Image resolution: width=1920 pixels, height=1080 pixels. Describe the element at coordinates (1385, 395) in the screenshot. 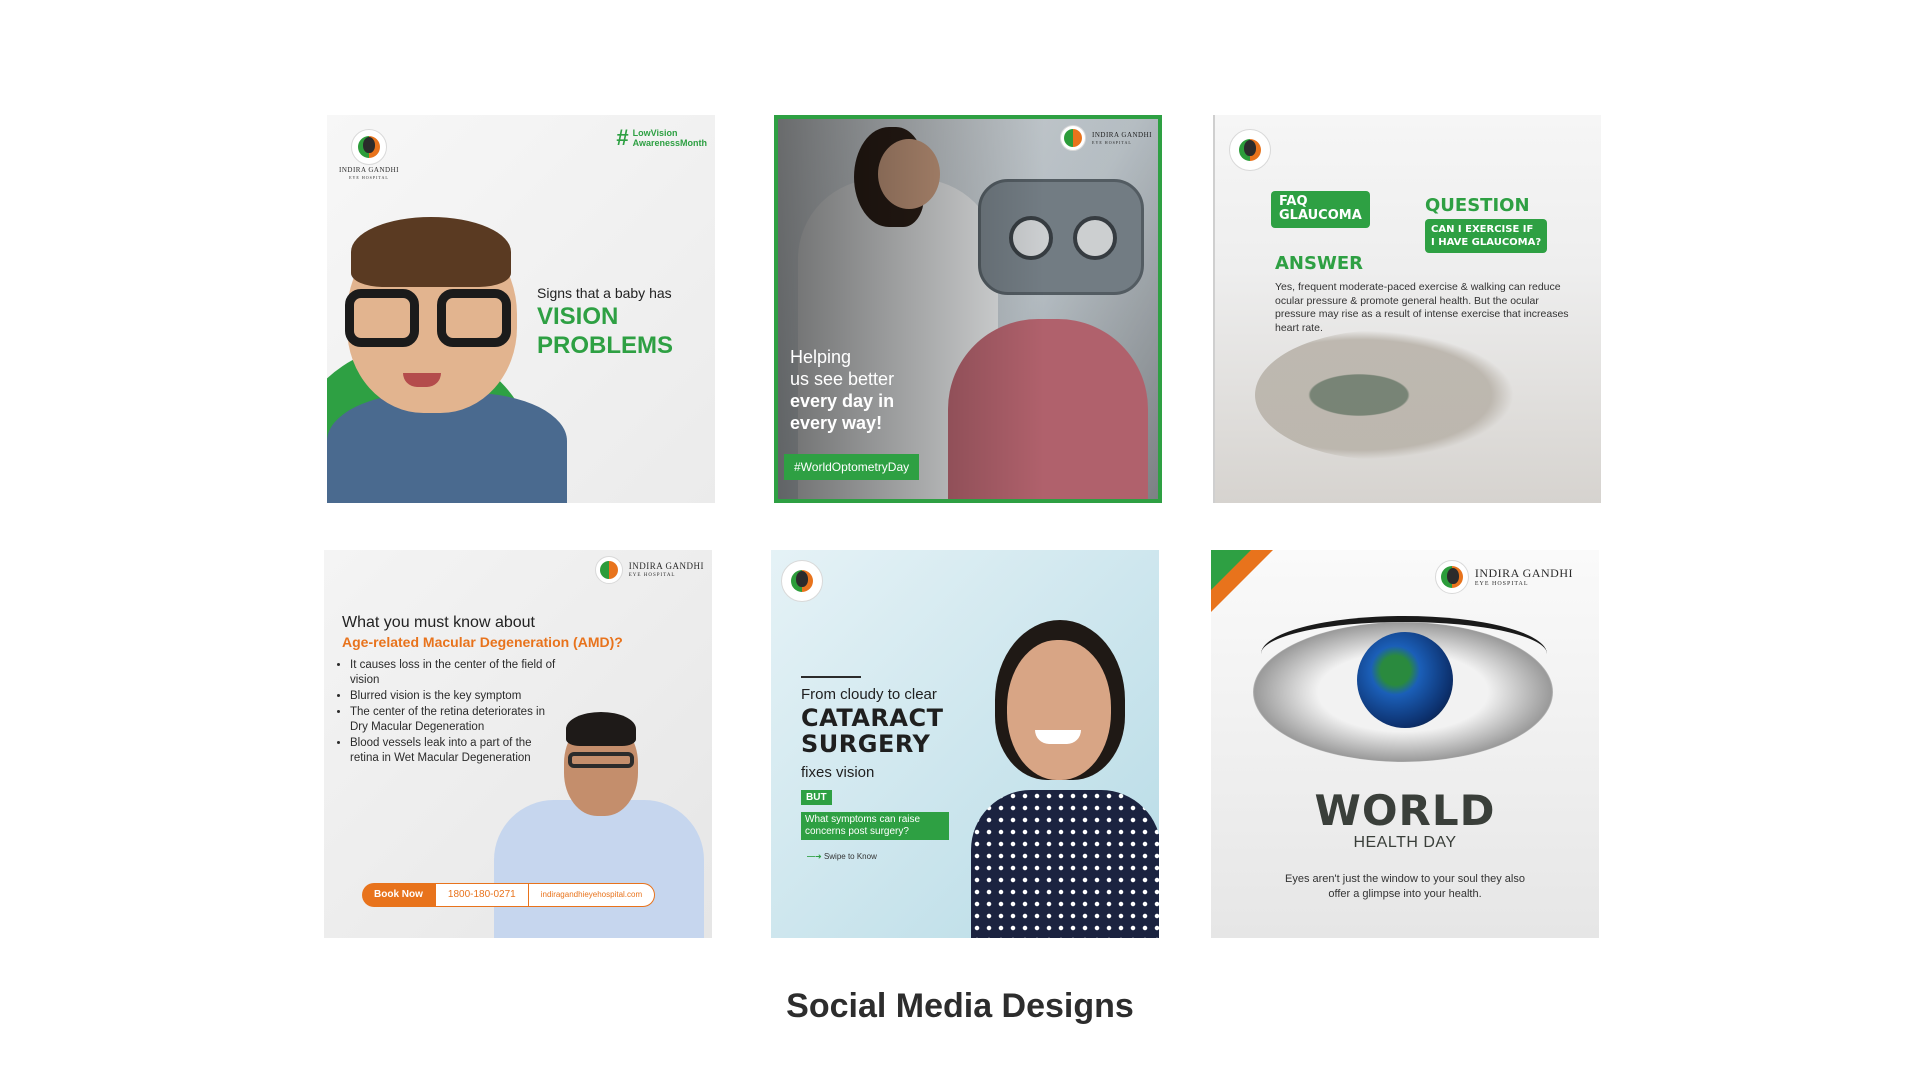

I see `eye-closeup-image` at that location.